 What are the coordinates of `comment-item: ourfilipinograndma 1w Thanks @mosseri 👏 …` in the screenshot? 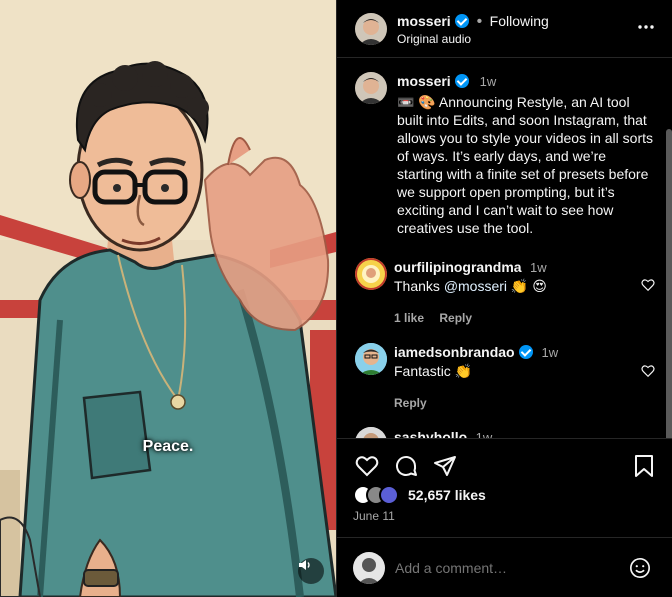 It's located at (514, 292).